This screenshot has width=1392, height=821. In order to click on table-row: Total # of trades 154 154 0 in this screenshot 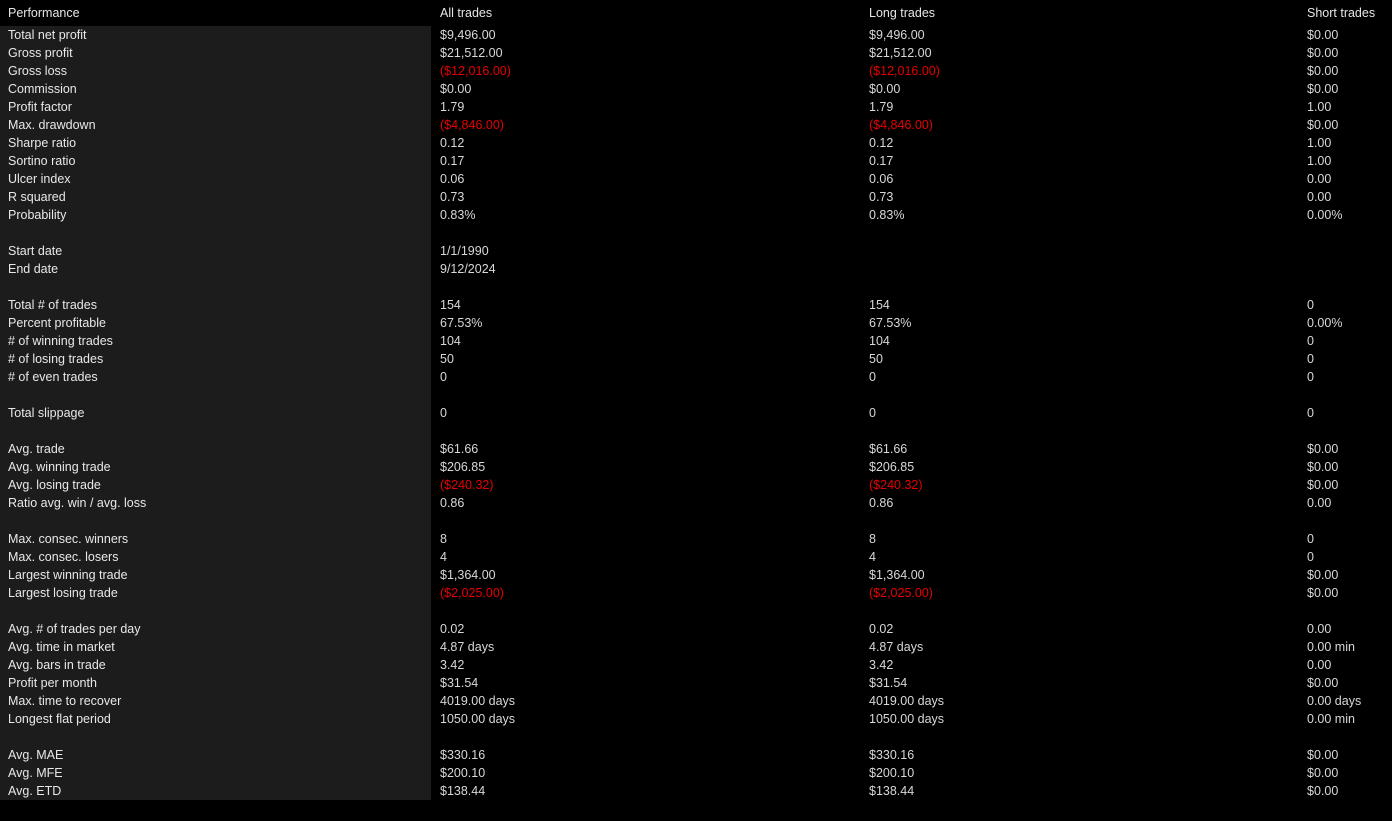, I will do `click(696, 305)`.